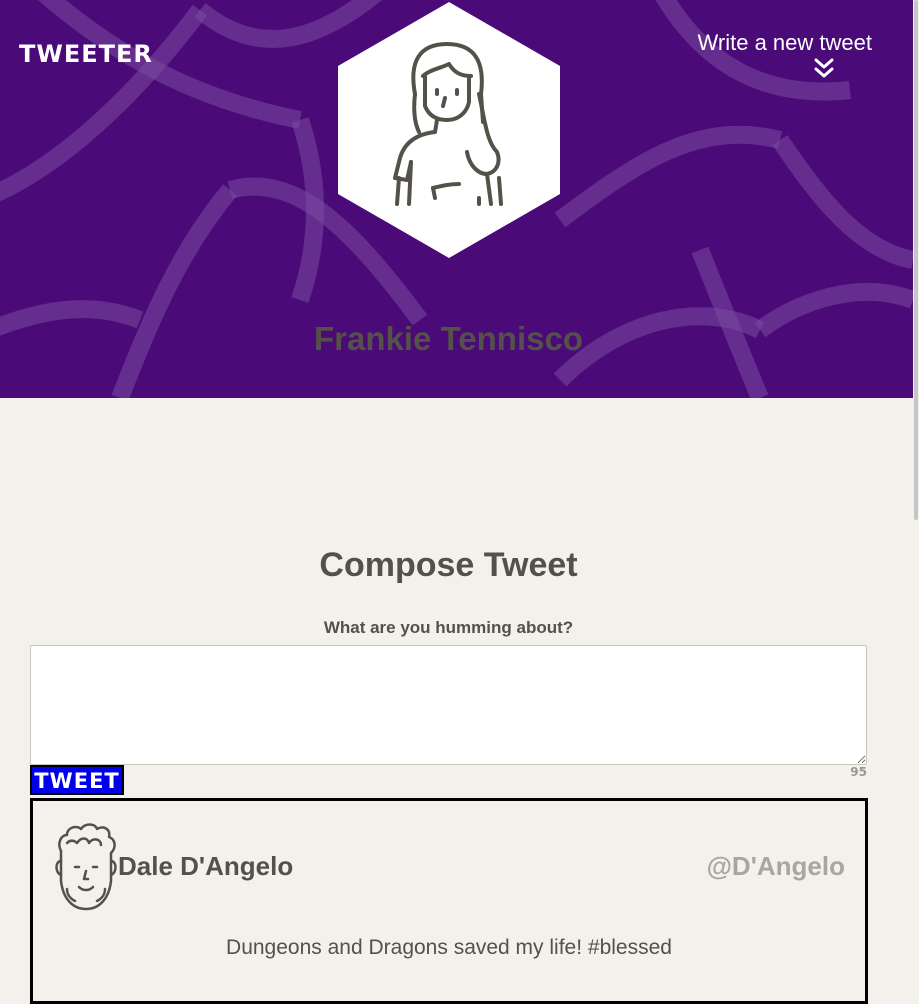 The height and width of the screenshot is (1004, 919). Describe the element at coordinates (448, 627) in the screenshot. I see `compose-label: What are you humming about?` at that location.